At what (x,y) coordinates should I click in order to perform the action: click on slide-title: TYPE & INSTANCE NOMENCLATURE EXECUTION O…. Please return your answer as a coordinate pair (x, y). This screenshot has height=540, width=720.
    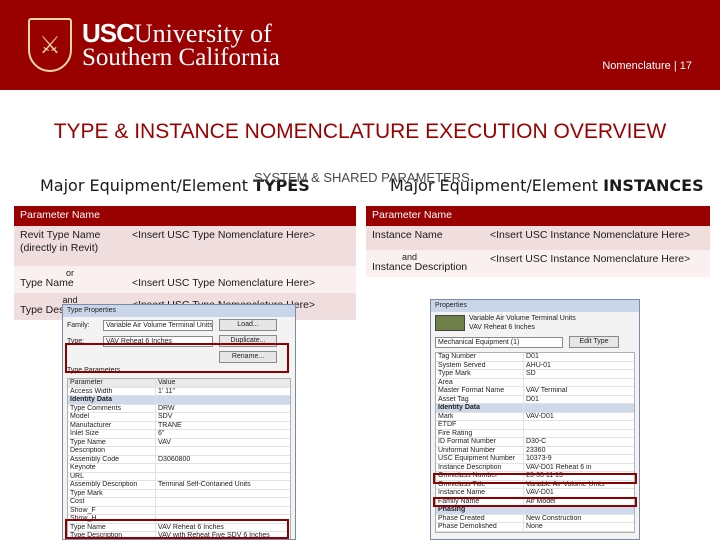
    Looking at the image, I should click on (360, 131).